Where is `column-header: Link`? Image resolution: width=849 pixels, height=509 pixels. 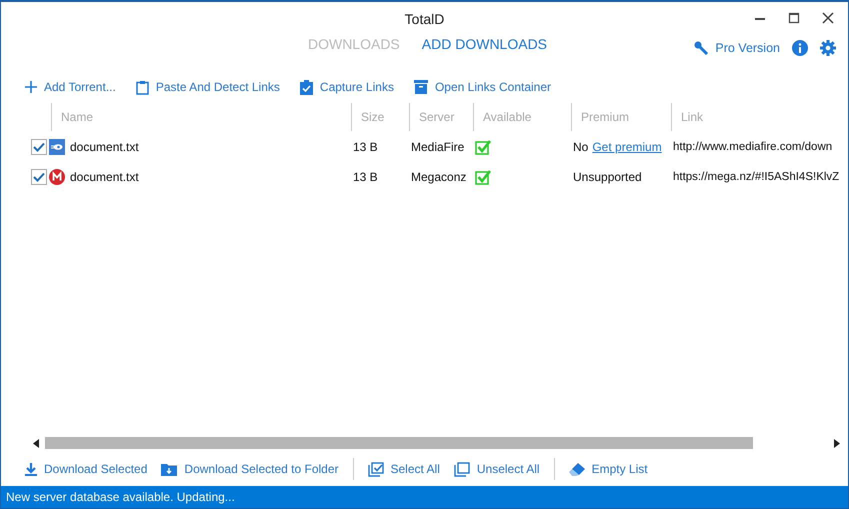 column-header: Link is located at coordinates (759, 117).